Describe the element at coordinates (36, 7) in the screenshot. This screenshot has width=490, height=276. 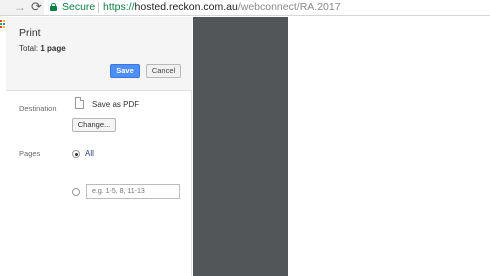
I see `reload-icon: ⟳` at that location.